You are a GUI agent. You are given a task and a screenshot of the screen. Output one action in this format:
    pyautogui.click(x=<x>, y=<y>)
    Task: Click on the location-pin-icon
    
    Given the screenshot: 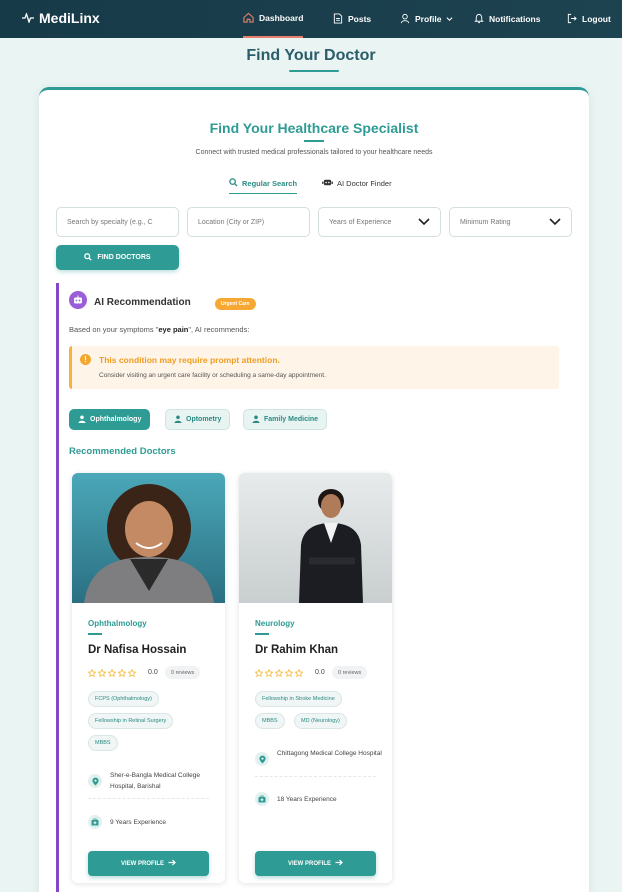 What is the action you would take?
    pyautogui.click(x=262, y=759)
    